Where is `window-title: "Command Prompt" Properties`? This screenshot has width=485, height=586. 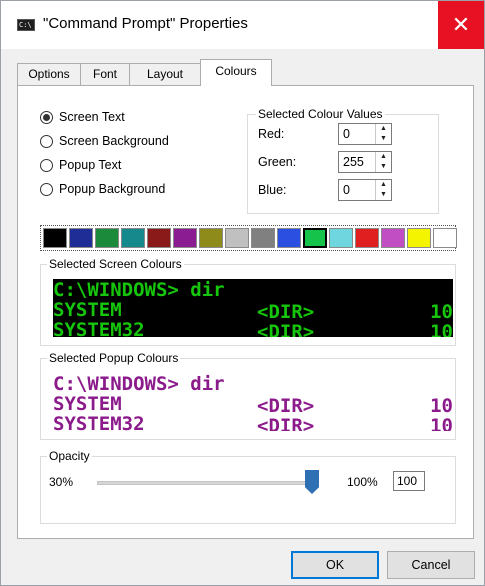 window-title: "Command Prompt" Properties is located at coordinates (145, 23).